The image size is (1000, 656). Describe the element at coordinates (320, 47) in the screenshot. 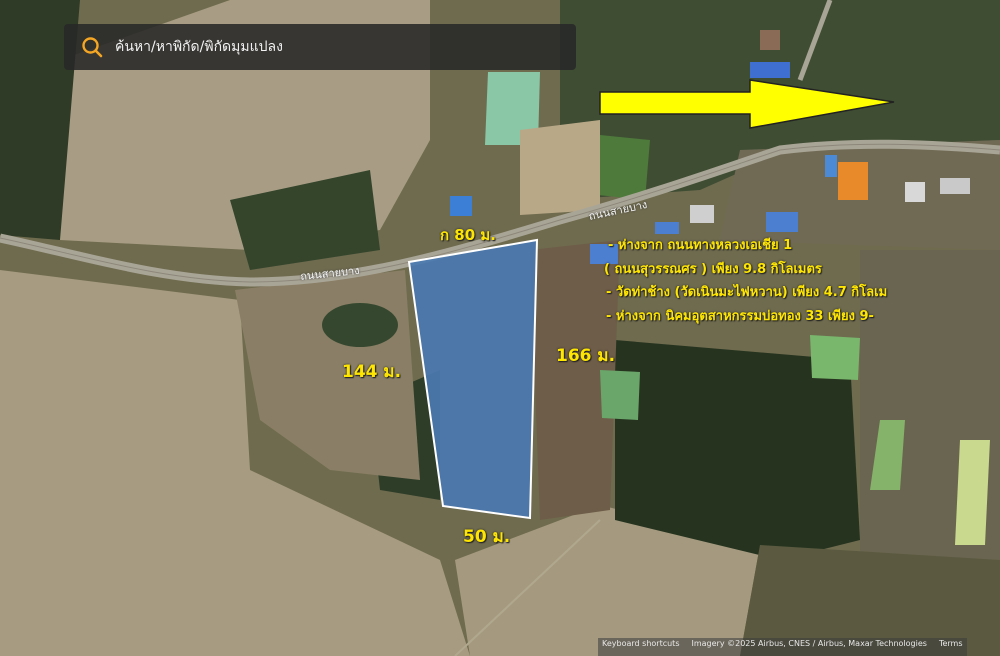

I see `search-bar: ค้นหา/หาพิกัด/พิกัดมุมแปลง` at that location.